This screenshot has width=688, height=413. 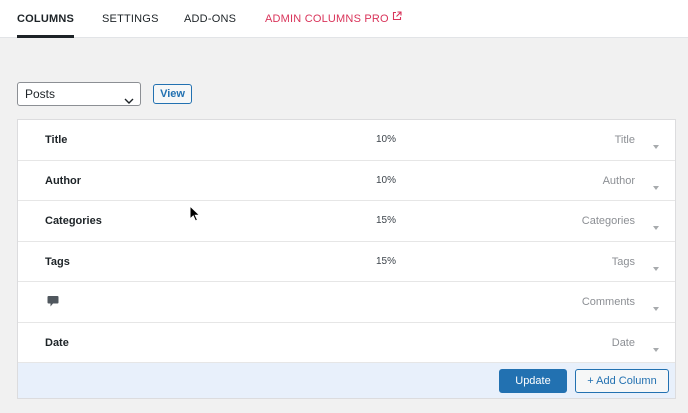 I want to click on update-button: Update, so click(x=533, y=381).